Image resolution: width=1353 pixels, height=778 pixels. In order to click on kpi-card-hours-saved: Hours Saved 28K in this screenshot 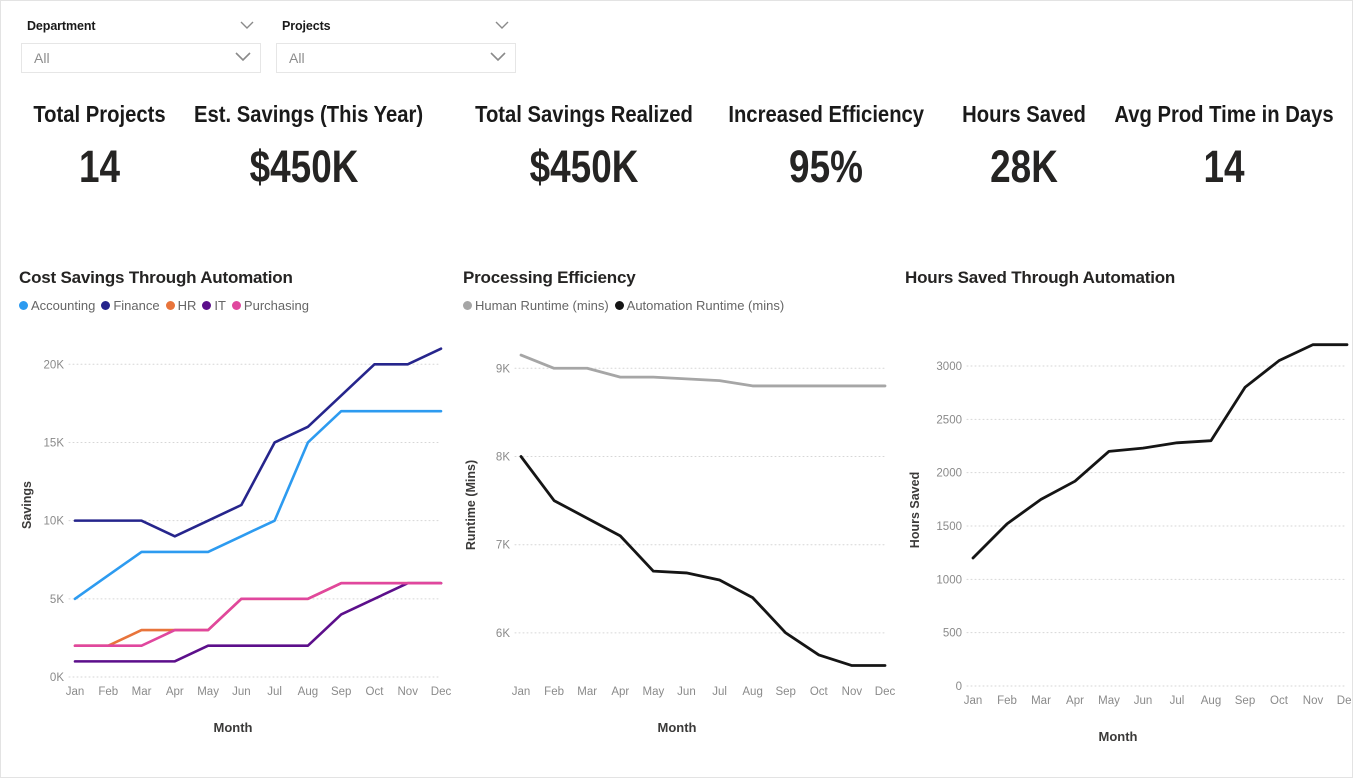, I will do `click(1024, 146)`.